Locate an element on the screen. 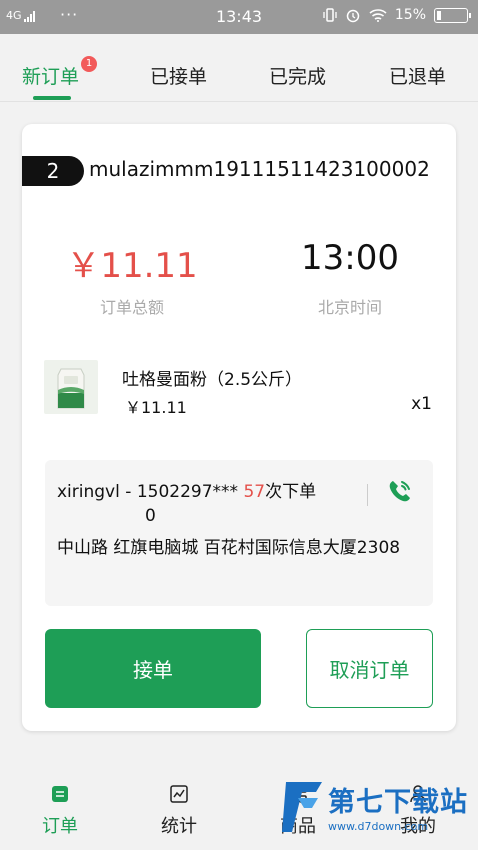 The width and height of the screenshot is (478, 850). order-id: mulazimmm19111511423100002 is located at coordinates (259, 169).